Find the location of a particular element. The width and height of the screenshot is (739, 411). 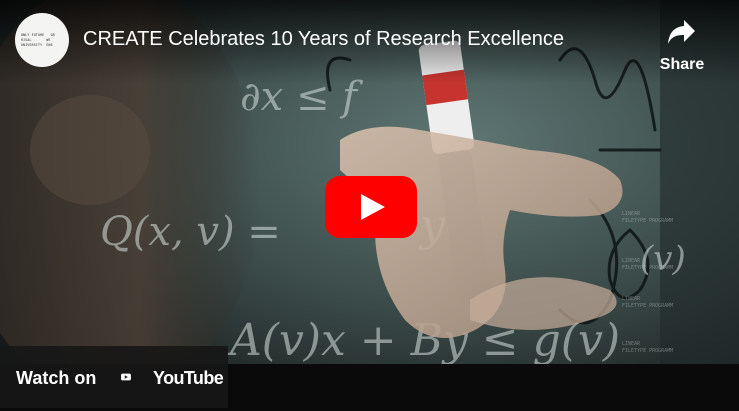

share-button: Share is located at coordinates (682, 45).